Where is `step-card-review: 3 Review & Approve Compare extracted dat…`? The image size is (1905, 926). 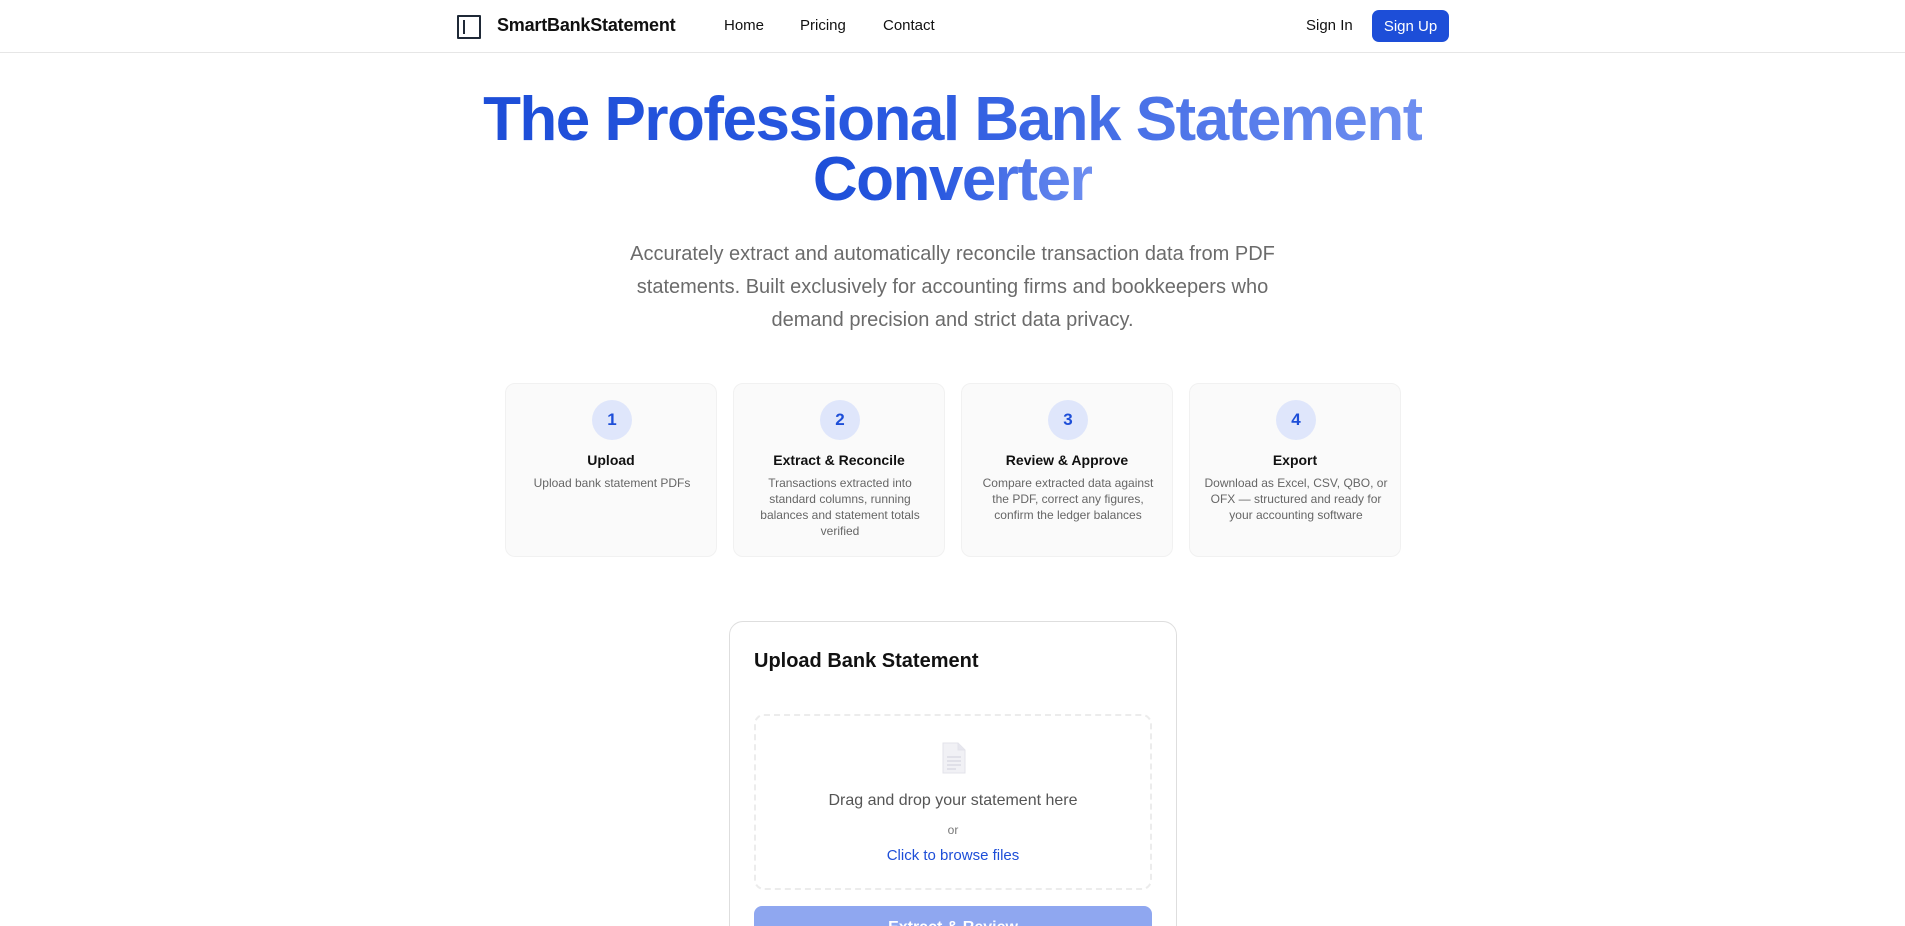 step-card-review: 3 Review & Approve Compare extracted dat… is located at coordinates (1067, 470).